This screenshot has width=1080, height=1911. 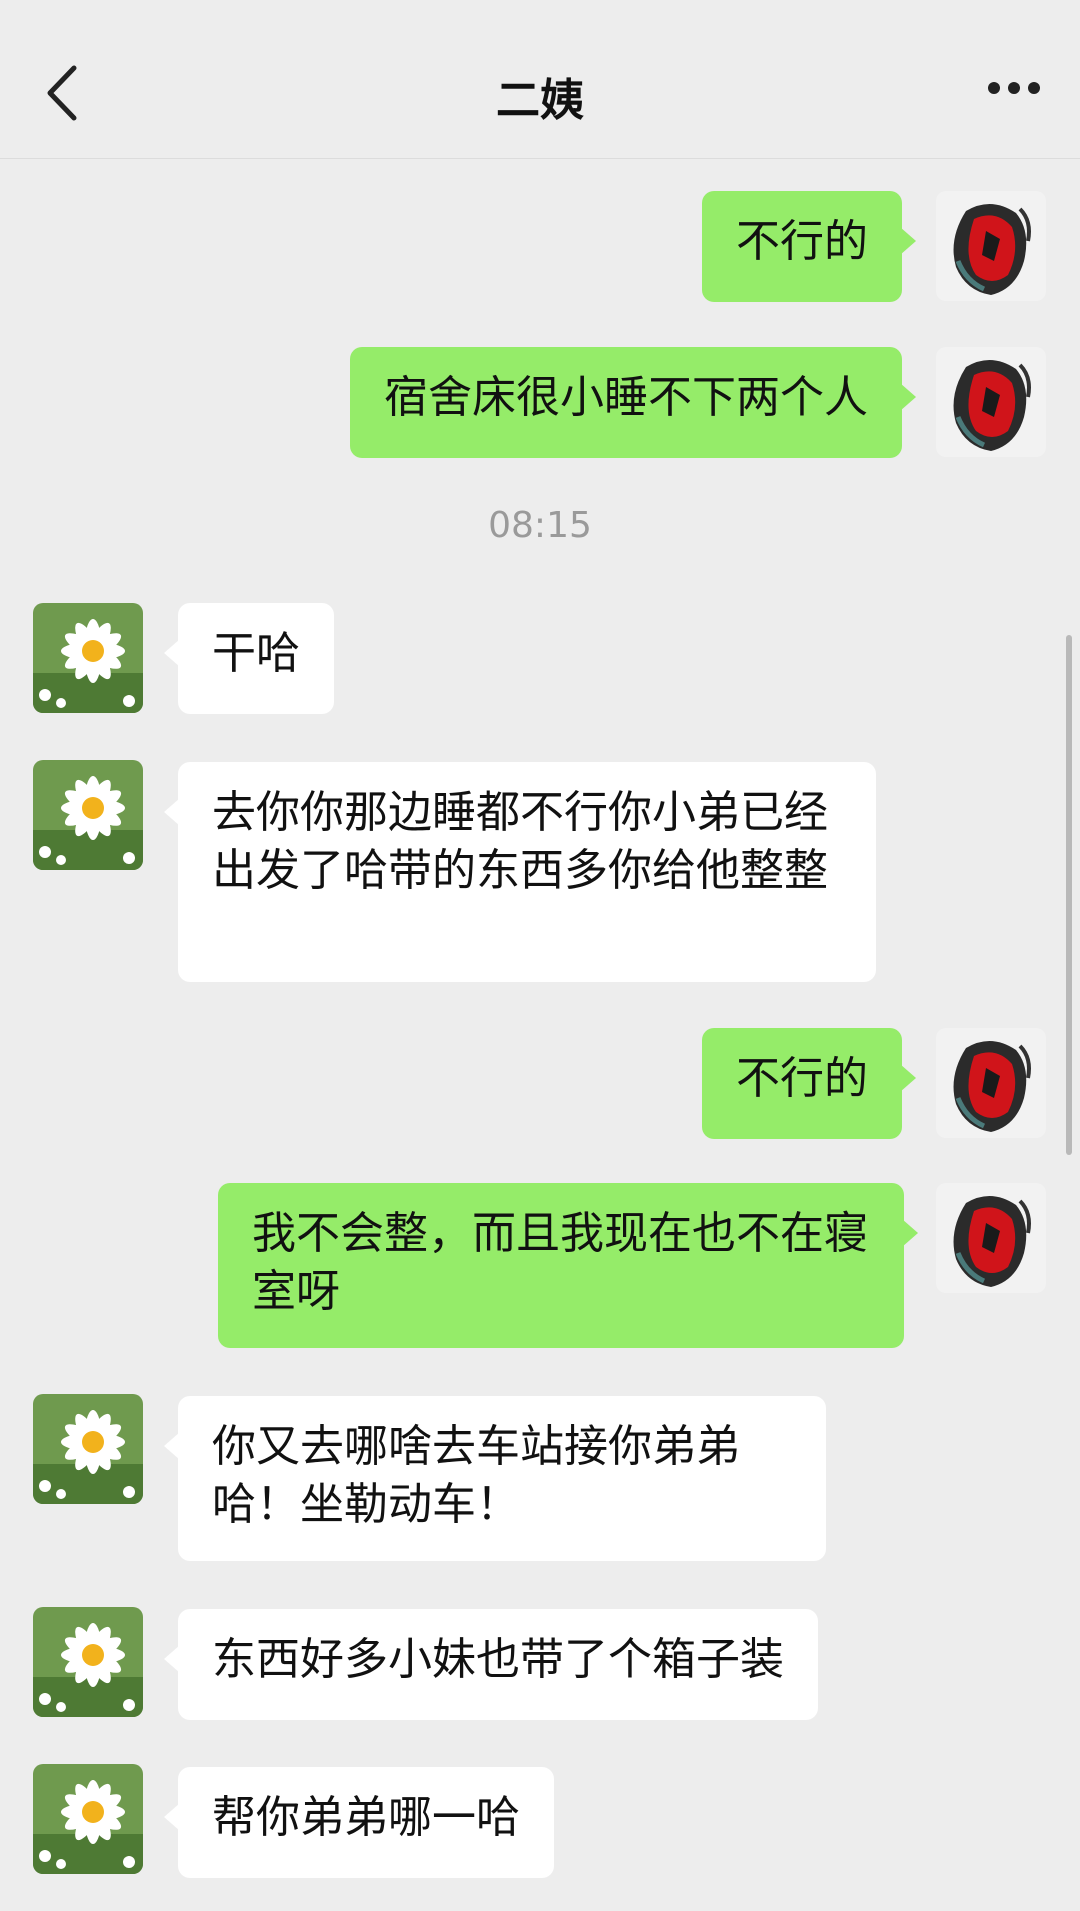 What do you see at coordinates (495, 1478) in the screenshot?
I see `message-bubble-incoming: 你又去哪啥去车站接你弟弟哈！坐勒动车！` at bounding box center [495, 1478].